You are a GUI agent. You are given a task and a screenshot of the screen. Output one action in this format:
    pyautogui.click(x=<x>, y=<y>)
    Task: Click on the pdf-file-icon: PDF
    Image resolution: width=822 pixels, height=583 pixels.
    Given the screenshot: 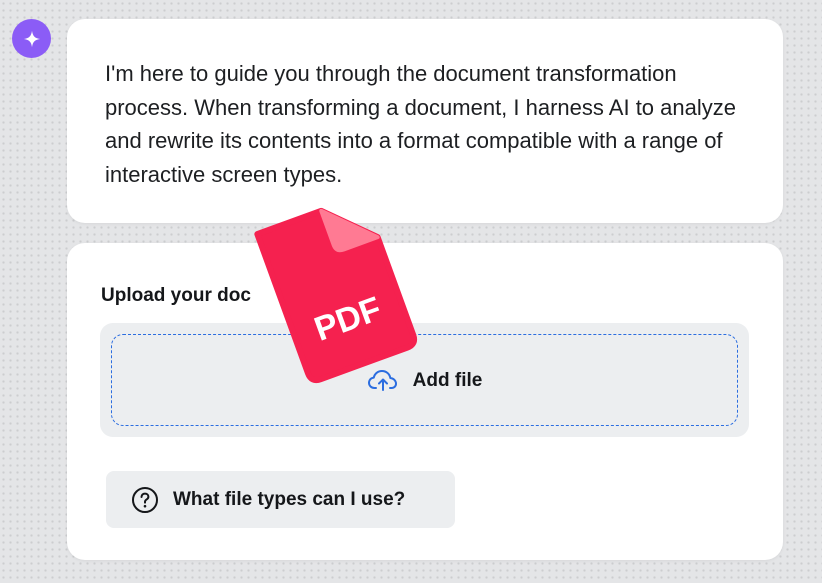 What is the action you would take?
    pyautogui.click(x=336, y=295)
    